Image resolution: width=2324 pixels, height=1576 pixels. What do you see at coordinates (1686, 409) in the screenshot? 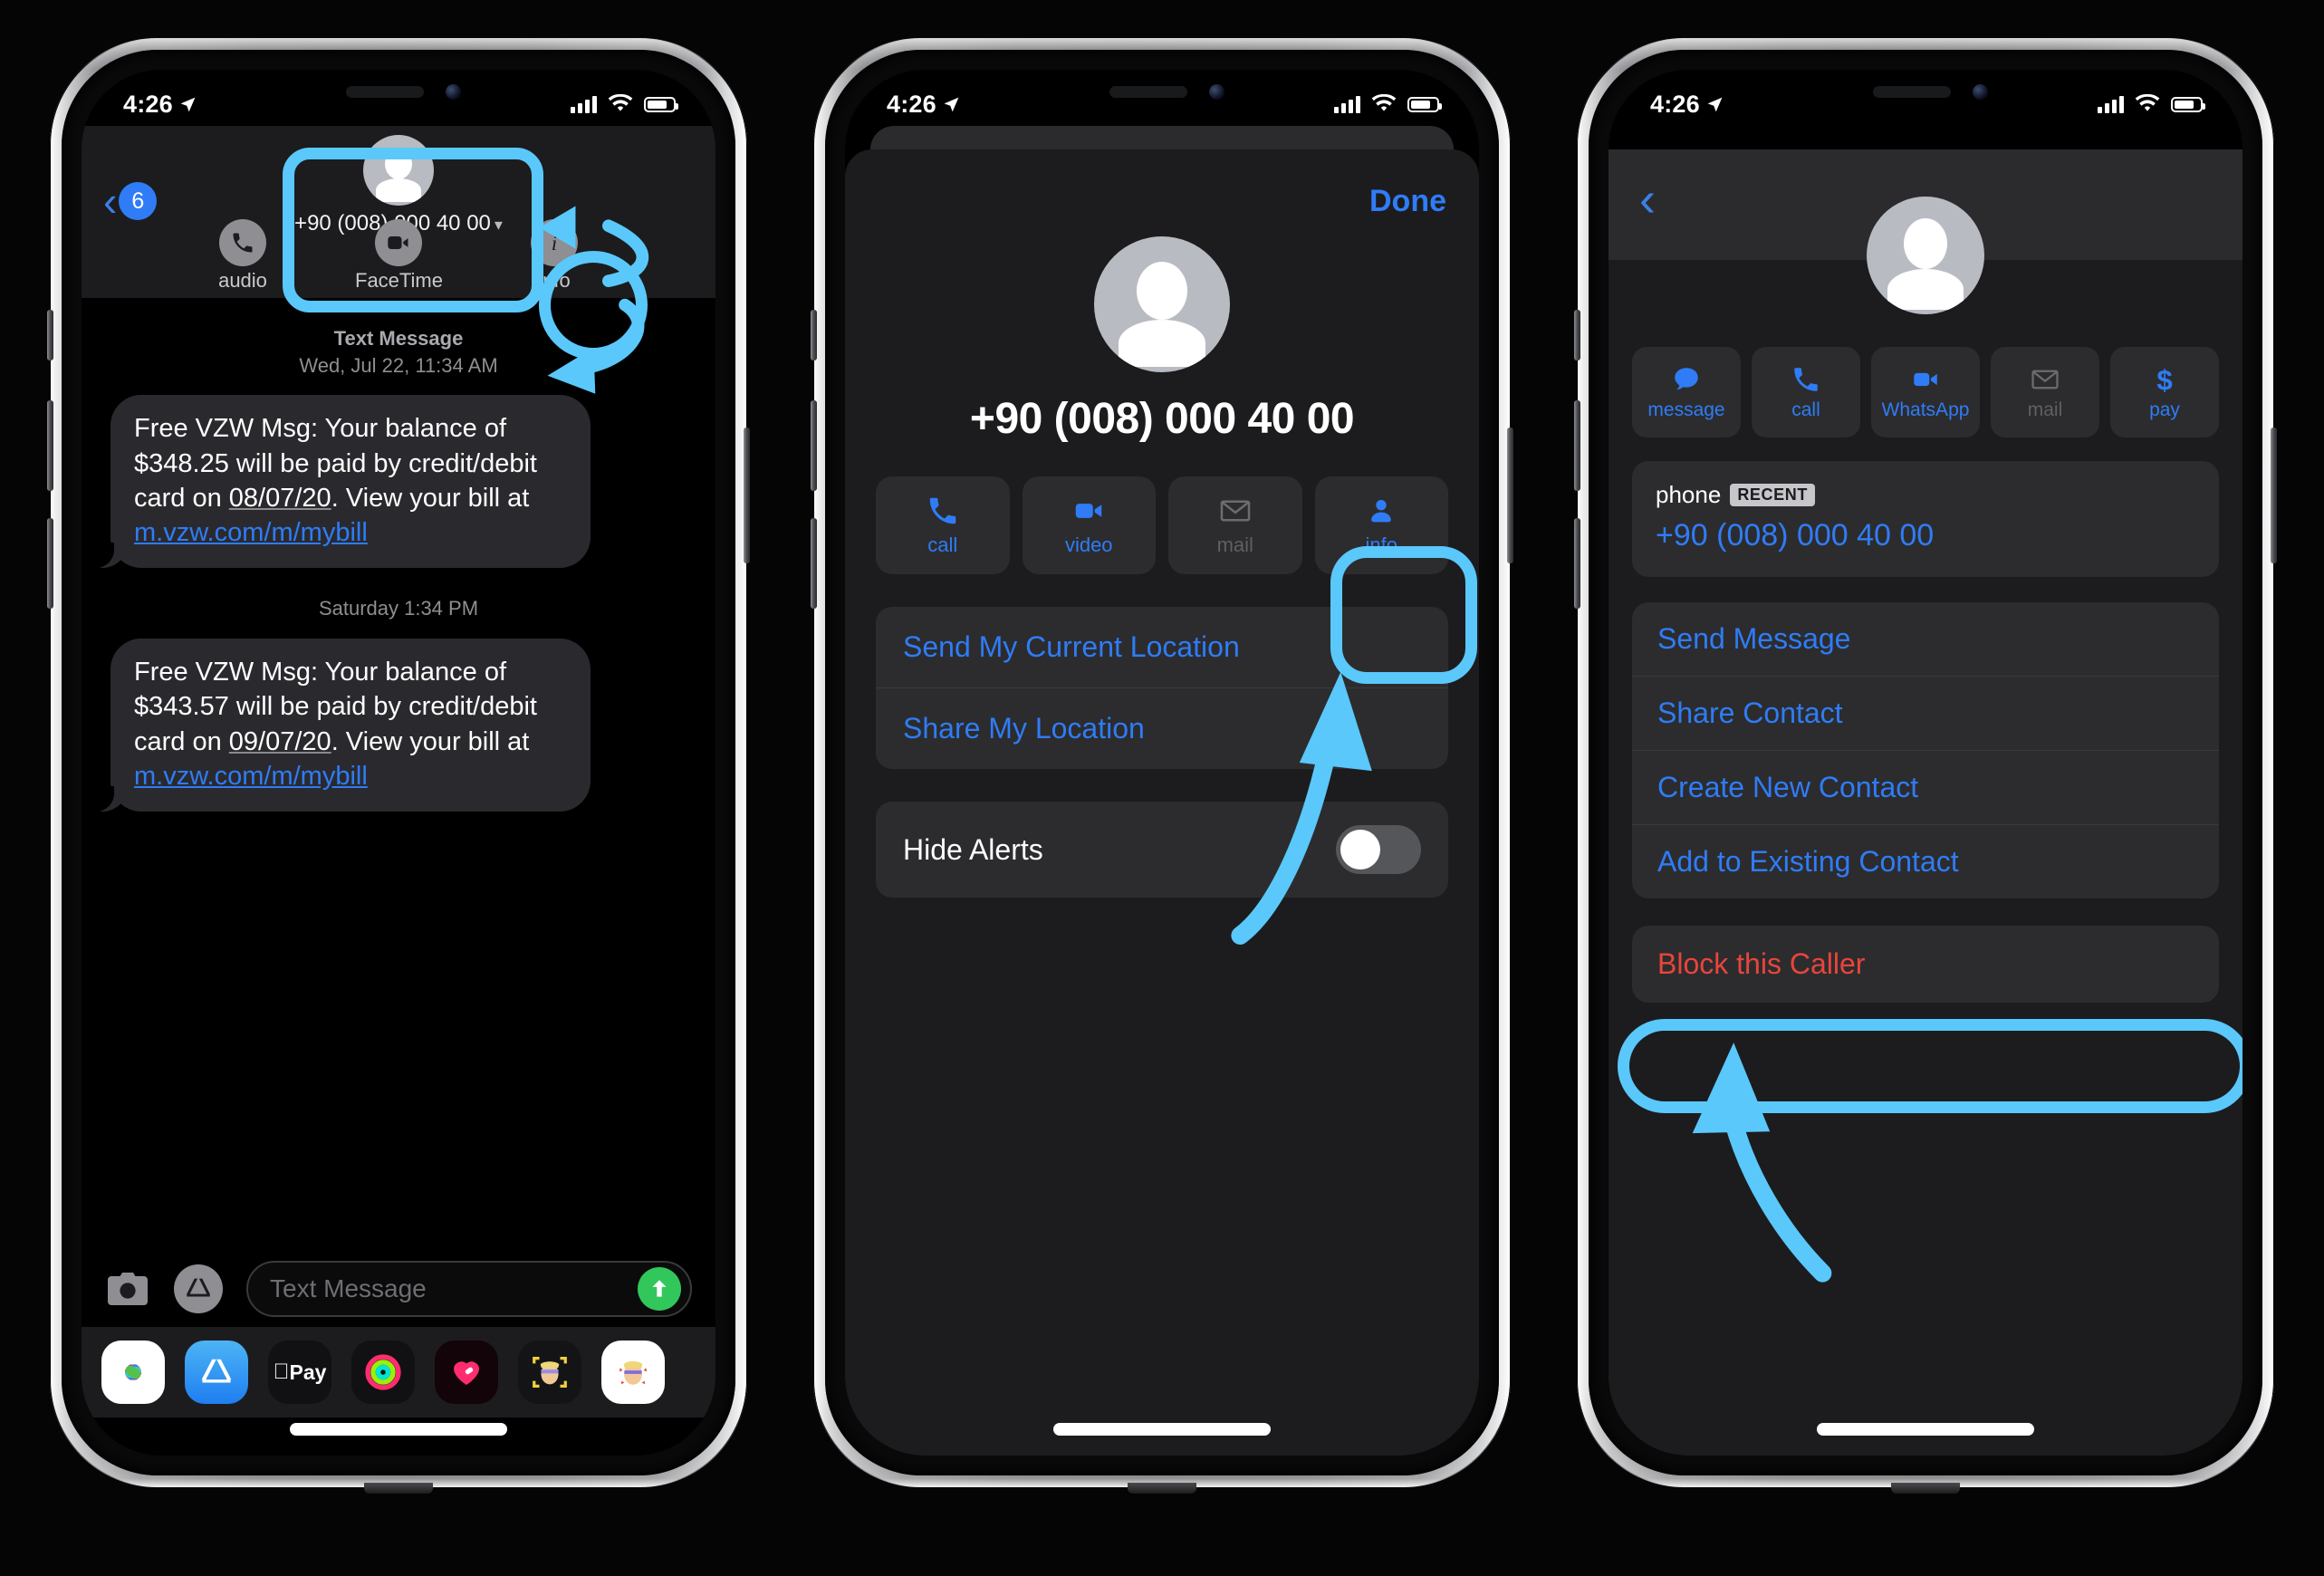
I see `message-tile-label: message` at bounding box center [1686, 409].